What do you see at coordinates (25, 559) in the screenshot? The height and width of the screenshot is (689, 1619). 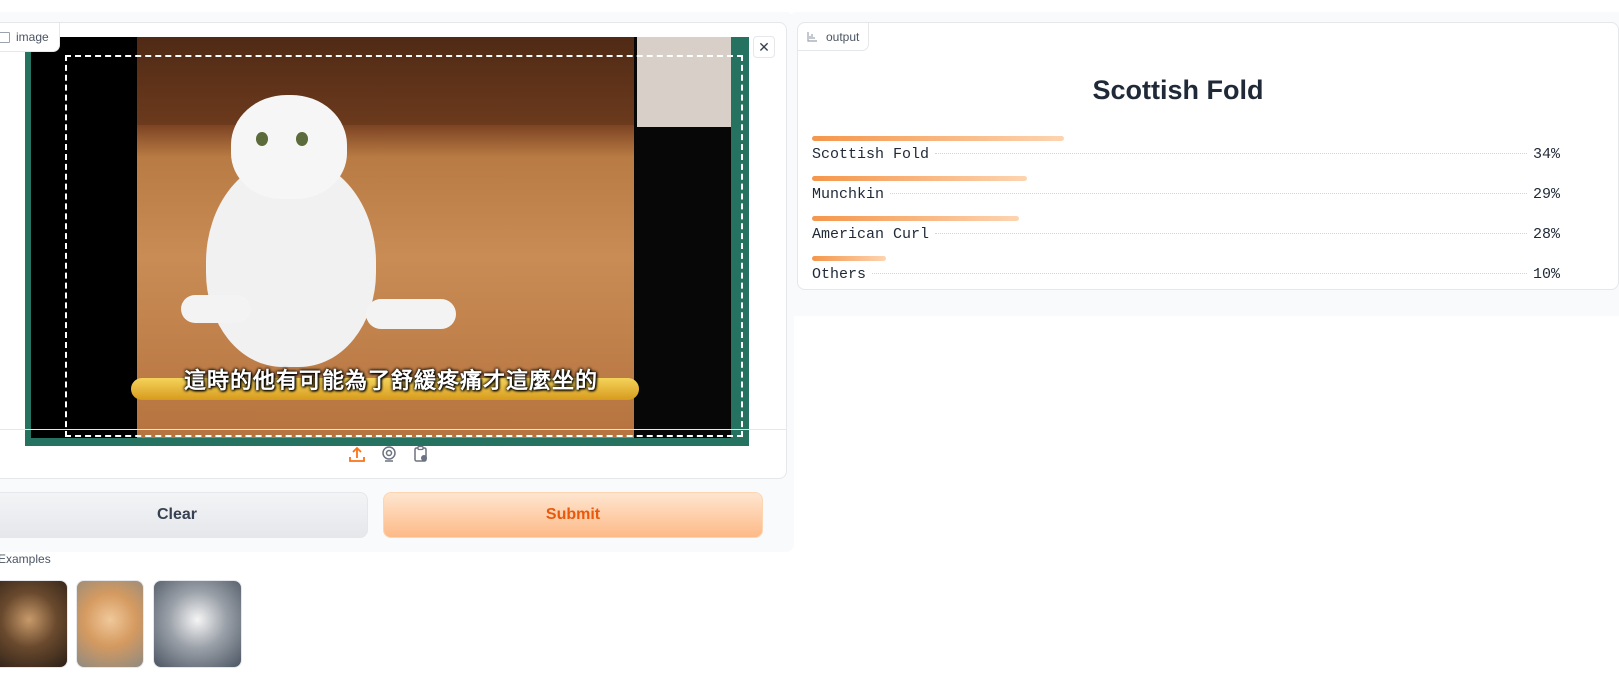 I see `examples-label: Examples` at bounding box center [25, 559].